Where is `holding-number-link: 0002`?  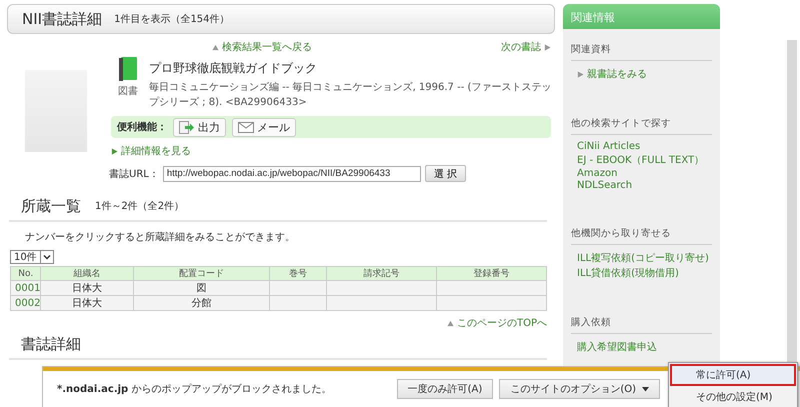 holding-number-link: 0002 is located at coordinates (25, 303).